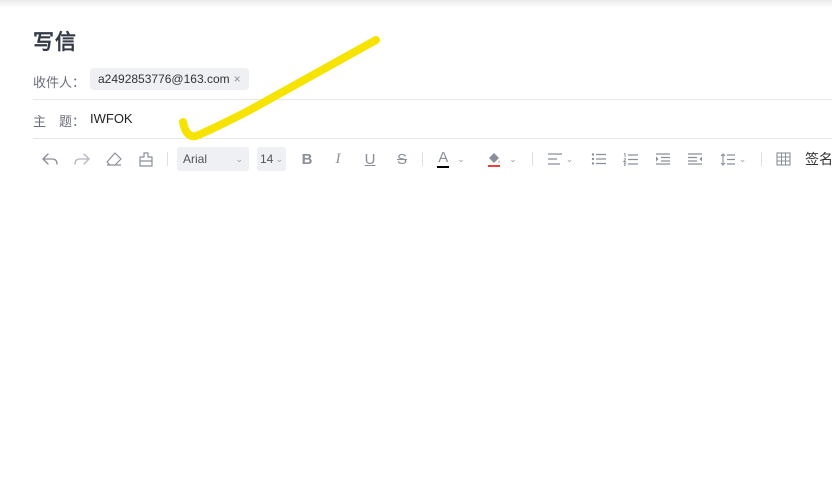  I want to click on bullet-list-button, so click(599, 159).